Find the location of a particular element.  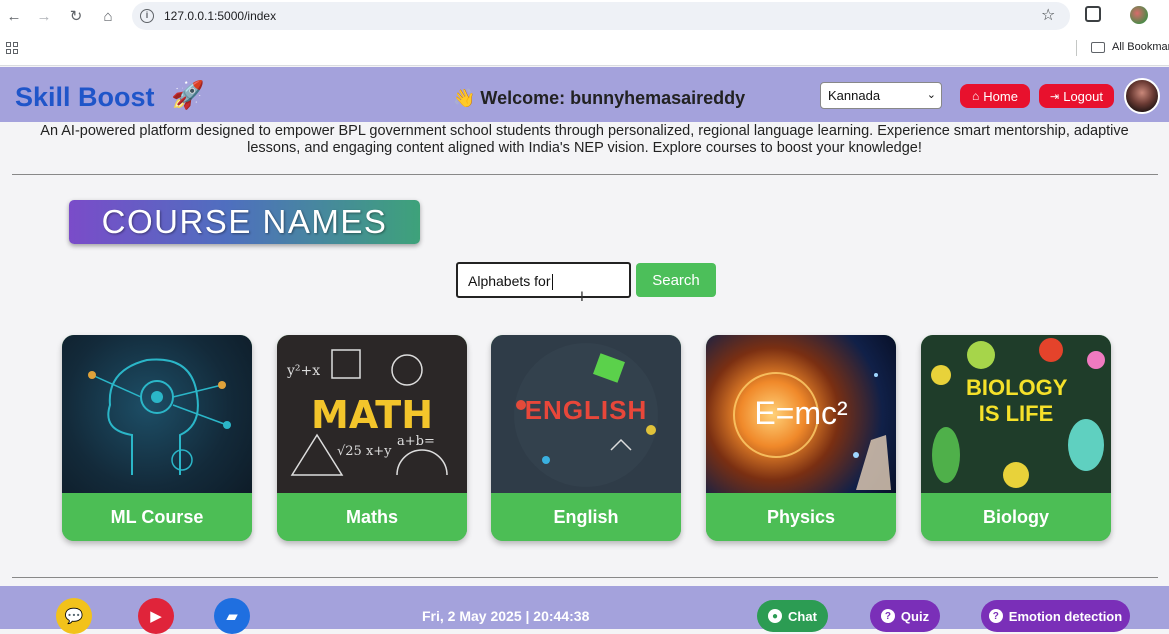

chevron-down-icon: ⌄ is located at coordinates (931, 95).